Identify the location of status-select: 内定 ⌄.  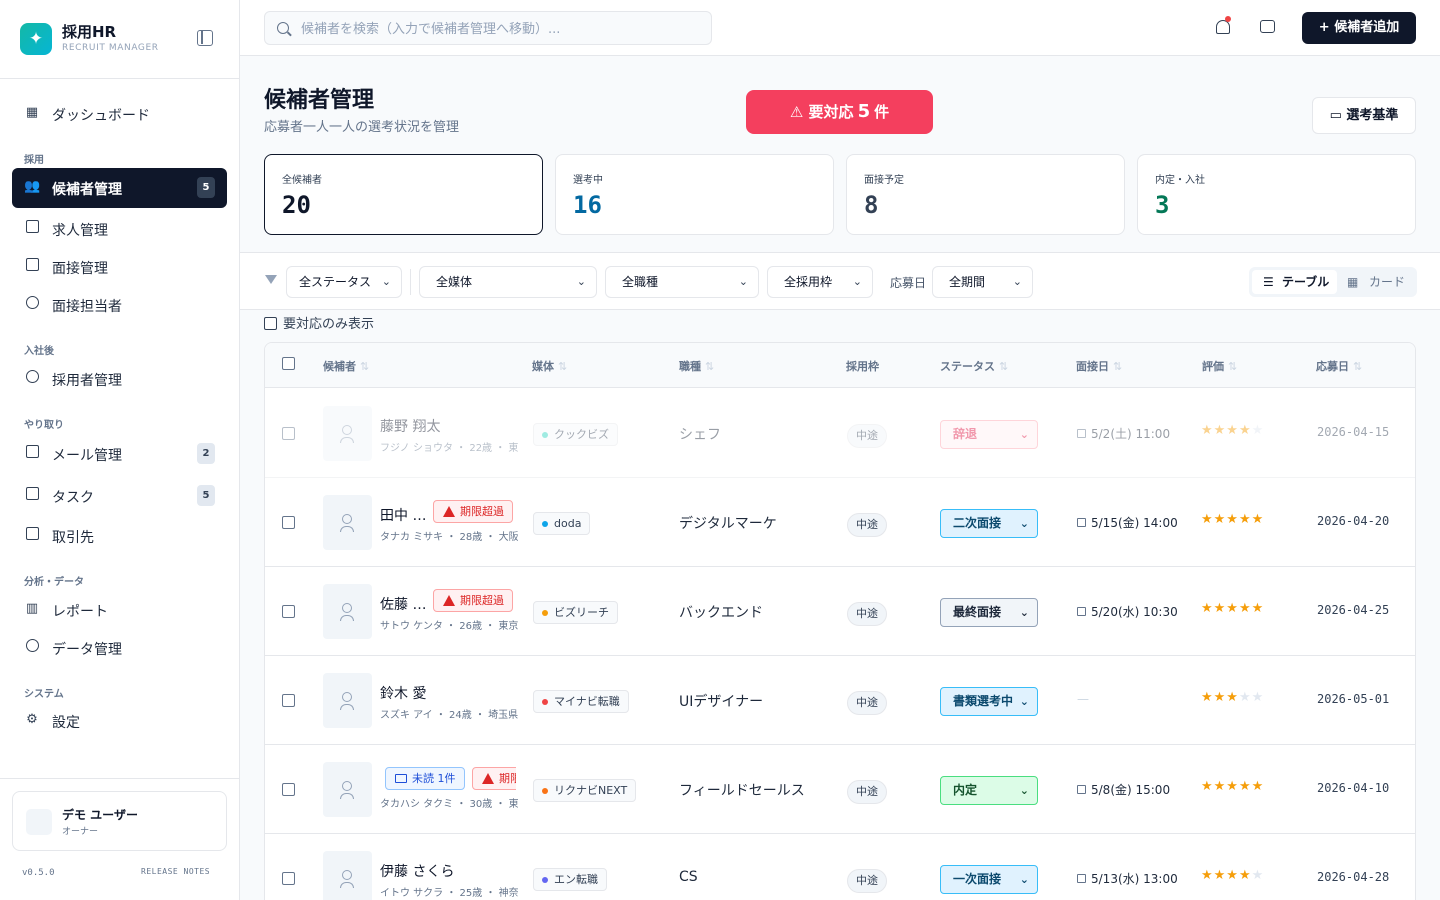
(989, 790).